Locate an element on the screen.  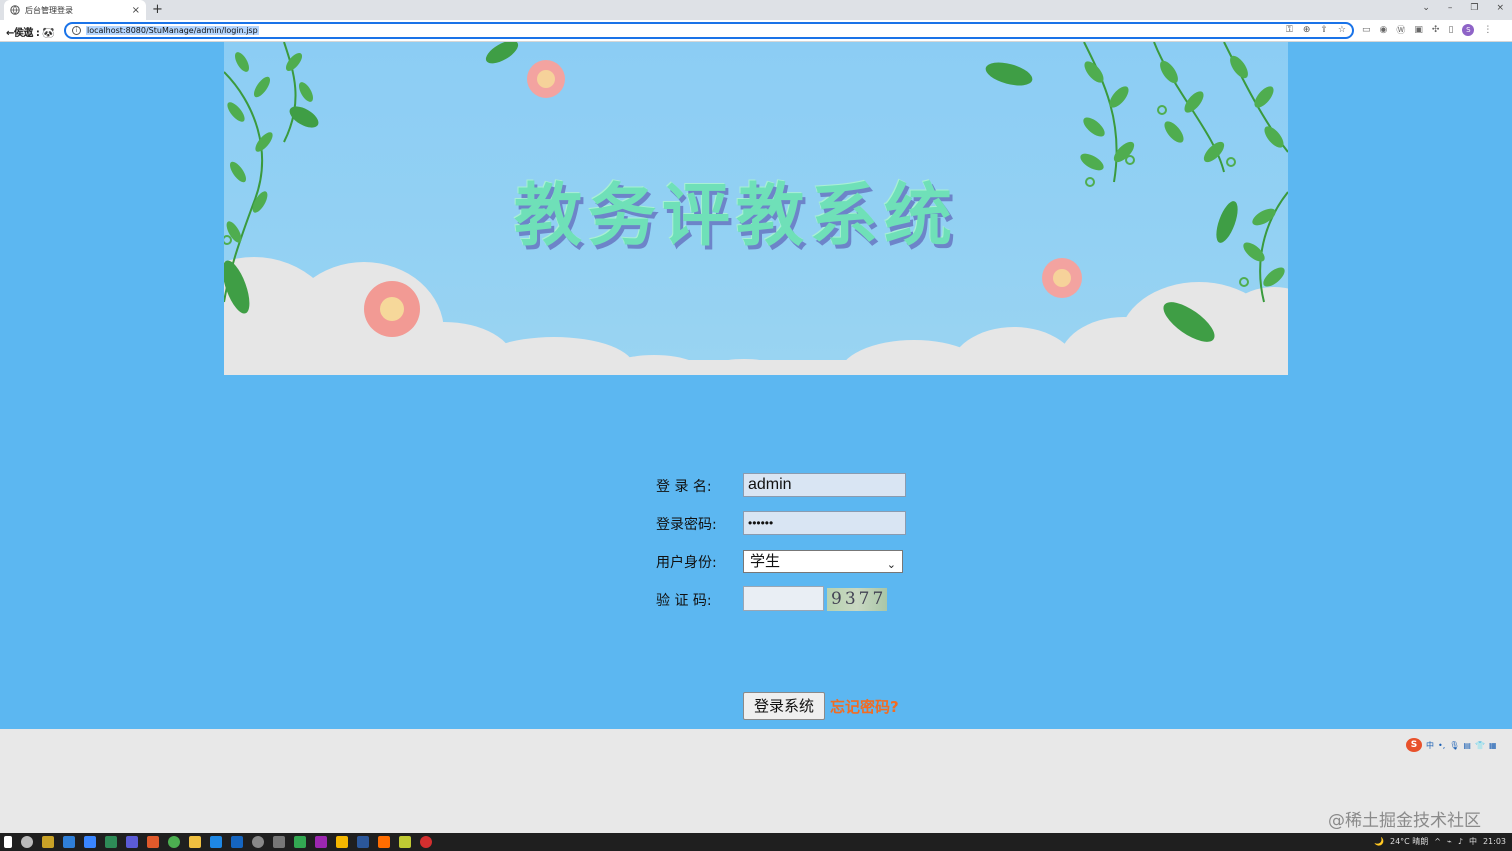
close-window-button: × is located at coordinates (1500, 8).